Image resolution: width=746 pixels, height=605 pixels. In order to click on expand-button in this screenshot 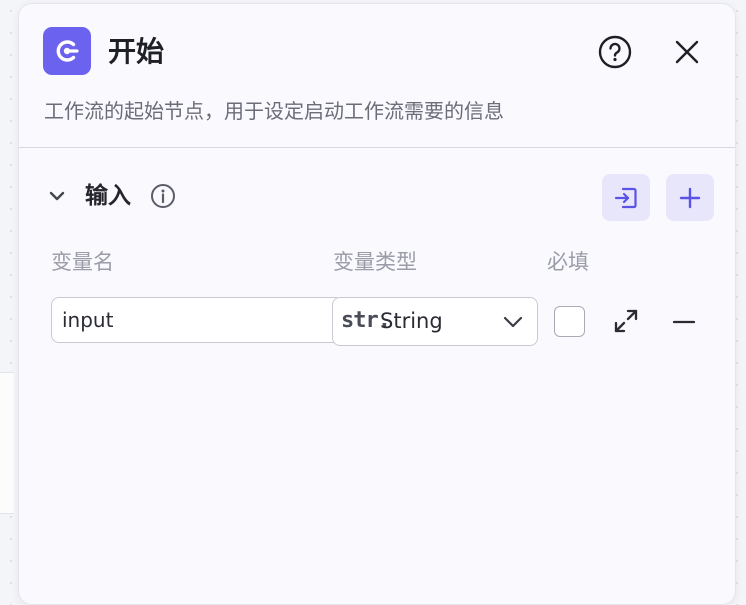, I will do `click(626, 321)`.